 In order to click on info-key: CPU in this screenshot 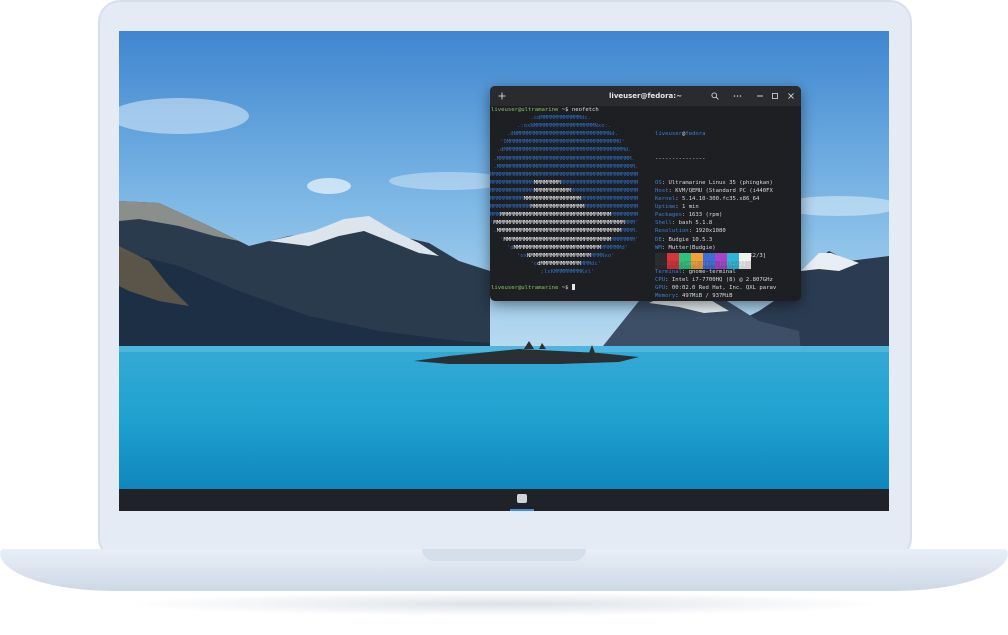, I will do `click(660, 279)`.